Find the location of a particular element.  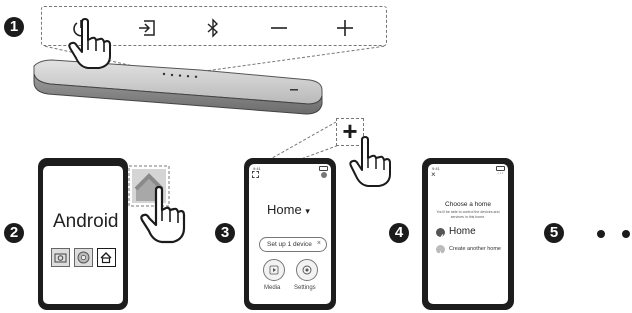

create-home-option: Create another home is located at coordinates (471, 250).